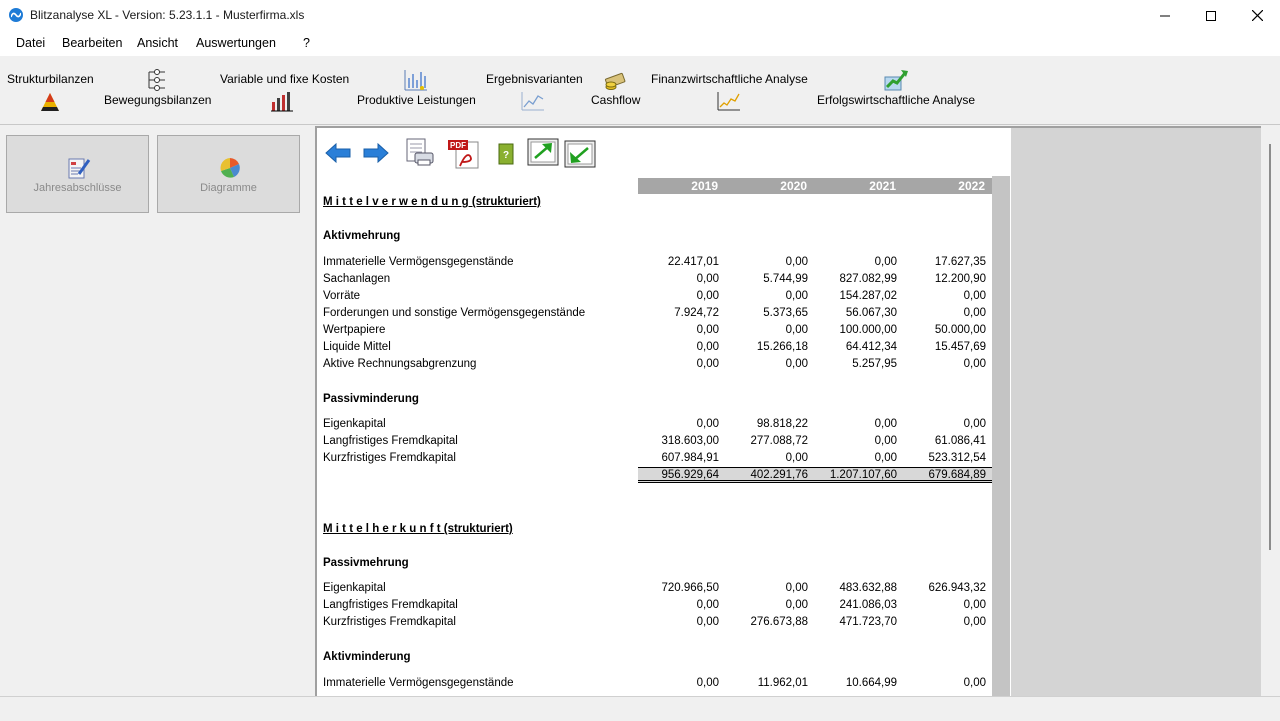 This screenshot has height=721, width=1280. Describe the element at coordinates (228, 188) in the screenshot. I see `diagramme-label: Diagramme` at that location.